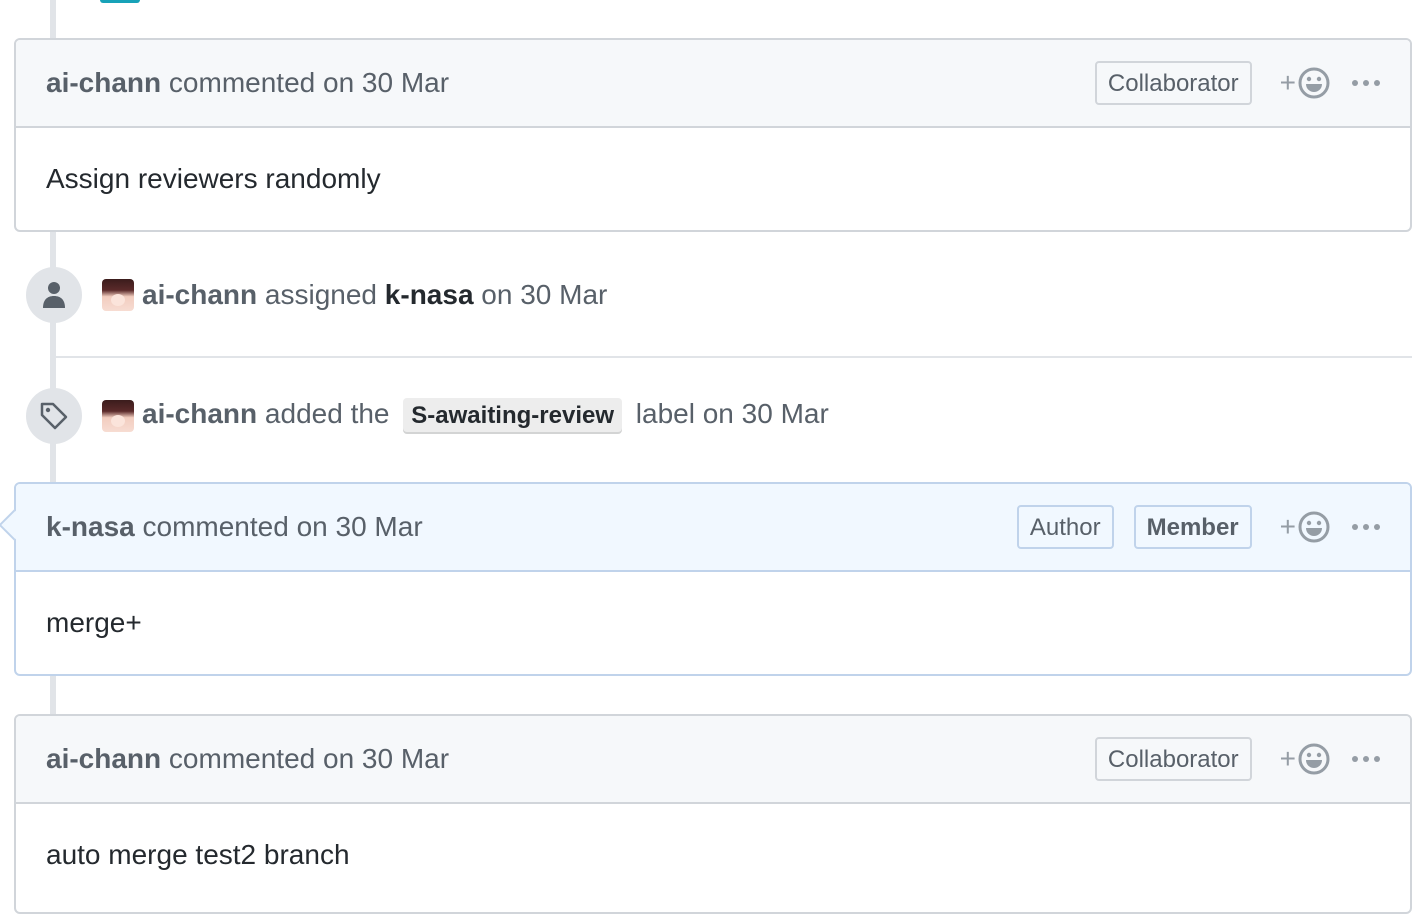 Image resolution: width=1420 pixels, height=914 pixels. What do you see at coordinates (198, 854) in the screenshot?
I see `comment-text: auto merge test2 branch` at bounding box center [198, 854].